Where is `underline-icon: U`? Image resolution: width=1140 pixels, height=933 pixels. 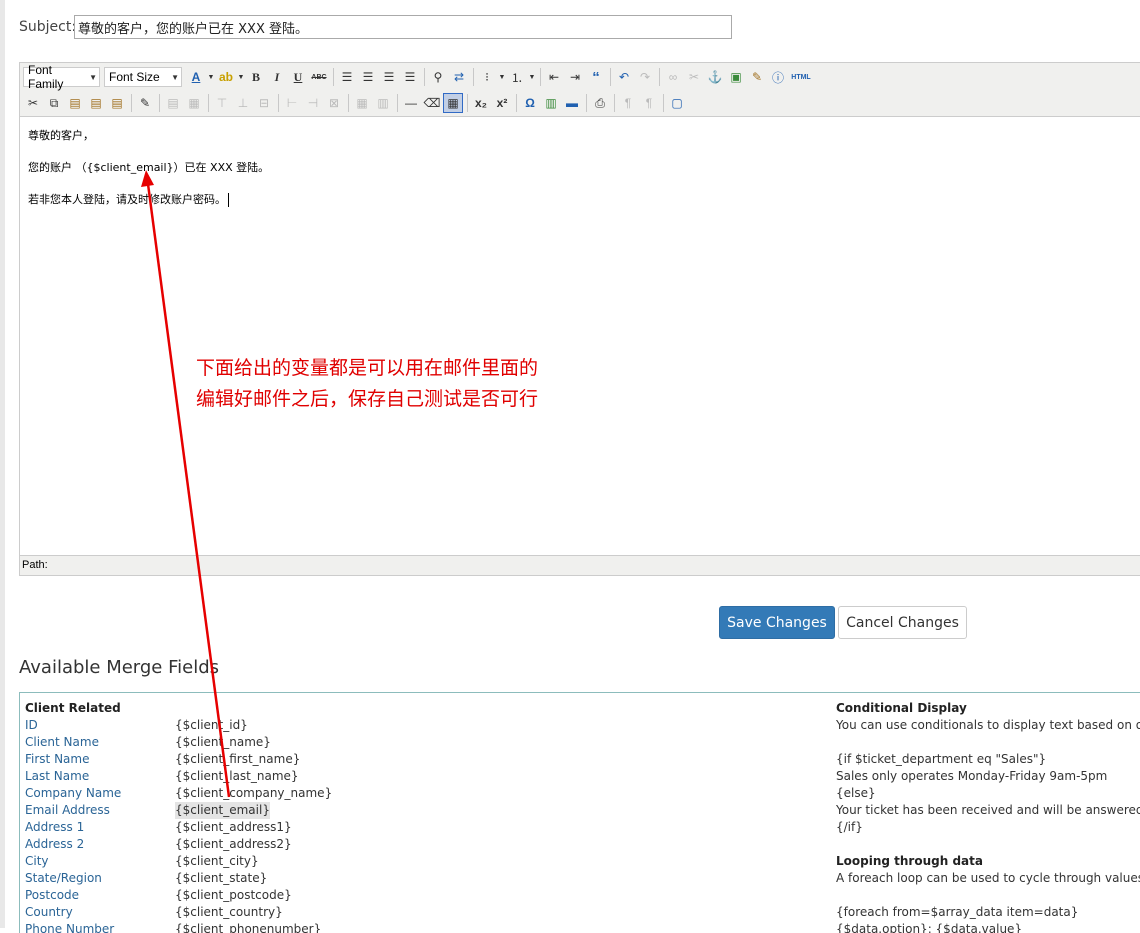 underline-icon: U is located at coordinates (298, 77).